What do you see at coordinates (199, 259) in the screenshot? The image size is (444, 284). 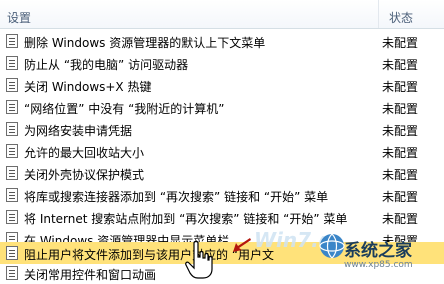 I see `hand-pointer-cursor-icon` at bounding box center [199, 259].